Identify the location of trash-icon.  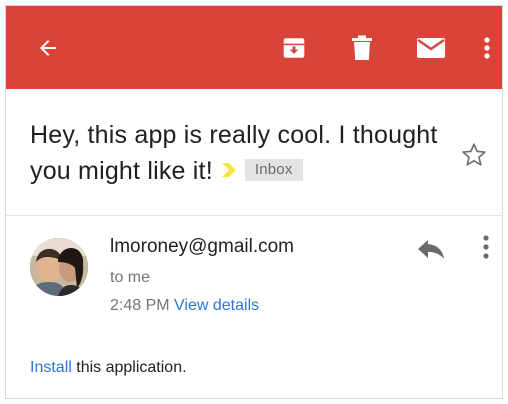
(362, 47).